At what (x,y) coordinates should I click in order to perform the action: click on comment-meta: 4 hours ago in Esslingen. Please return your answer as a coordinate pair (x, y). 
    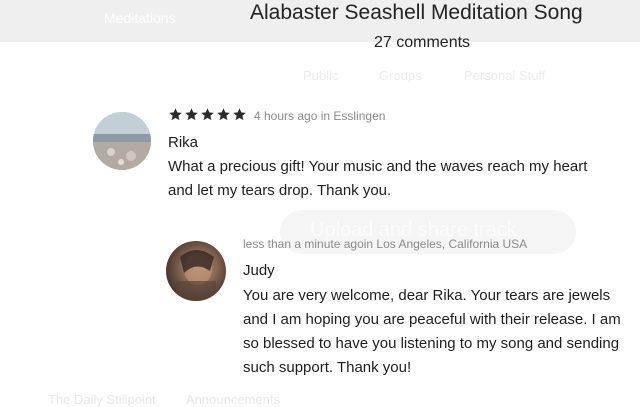
    Looking at the image, I should click on (320, 116).